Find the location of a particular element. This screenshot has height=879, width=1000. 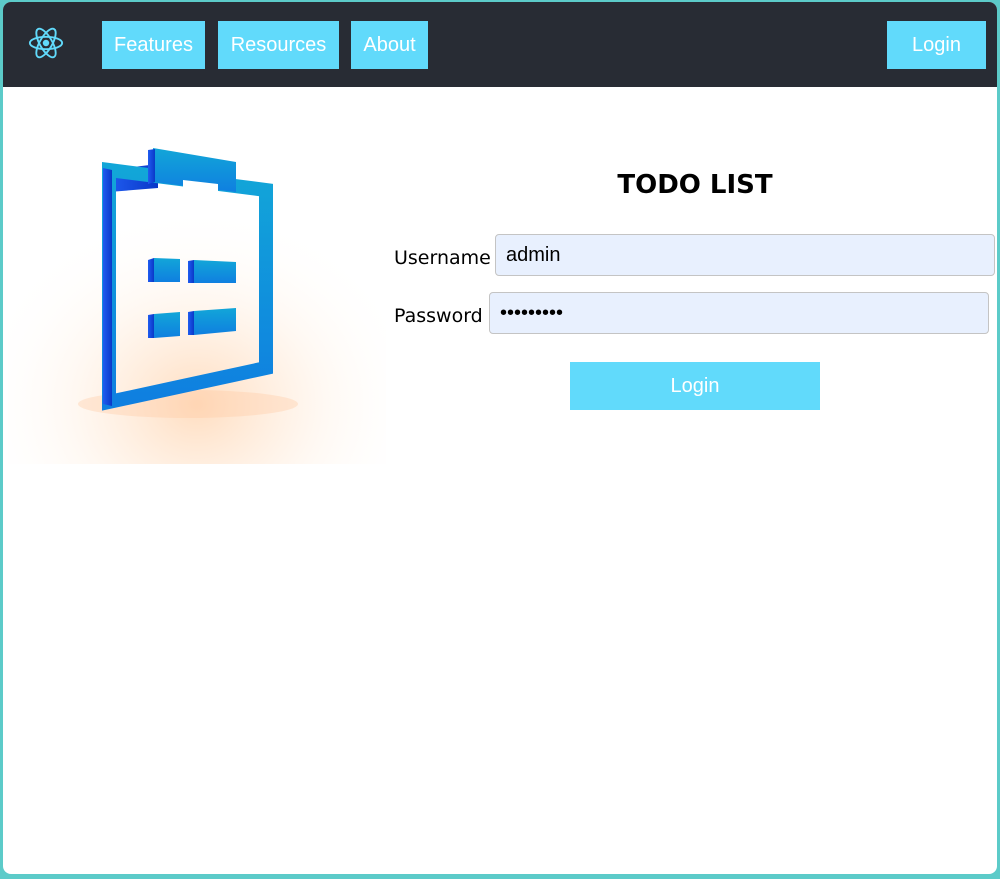

react-atom-icon is located at coordinates (46, 43).